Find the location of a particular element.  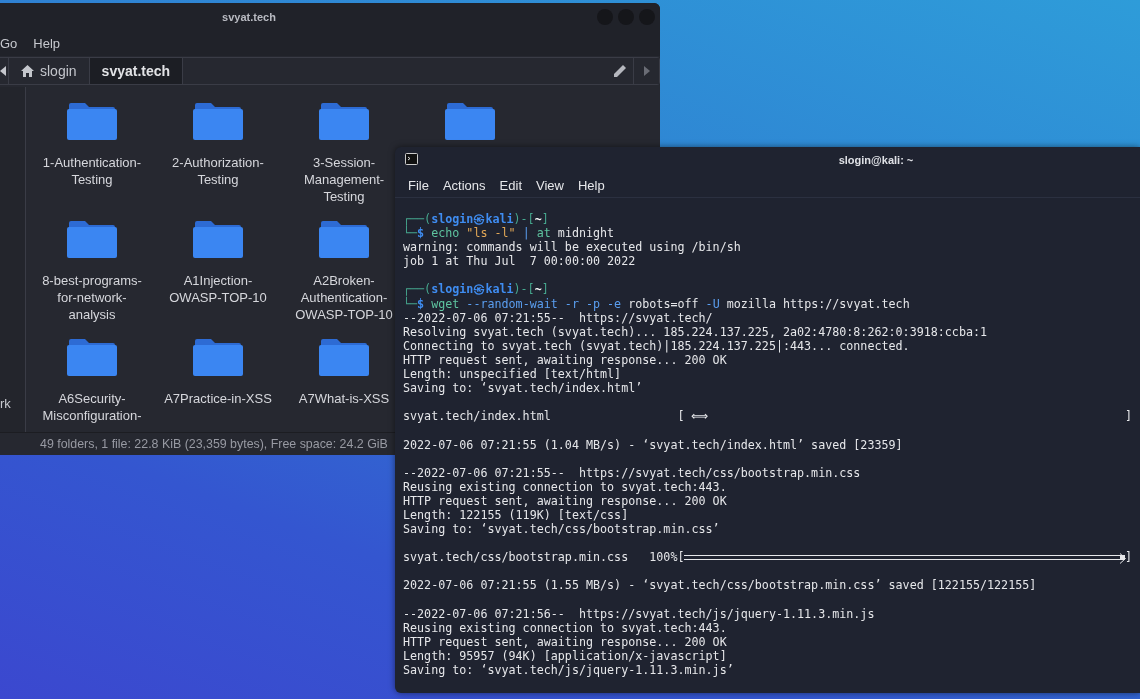

menu-item: File is located at coordinates (418, 185).